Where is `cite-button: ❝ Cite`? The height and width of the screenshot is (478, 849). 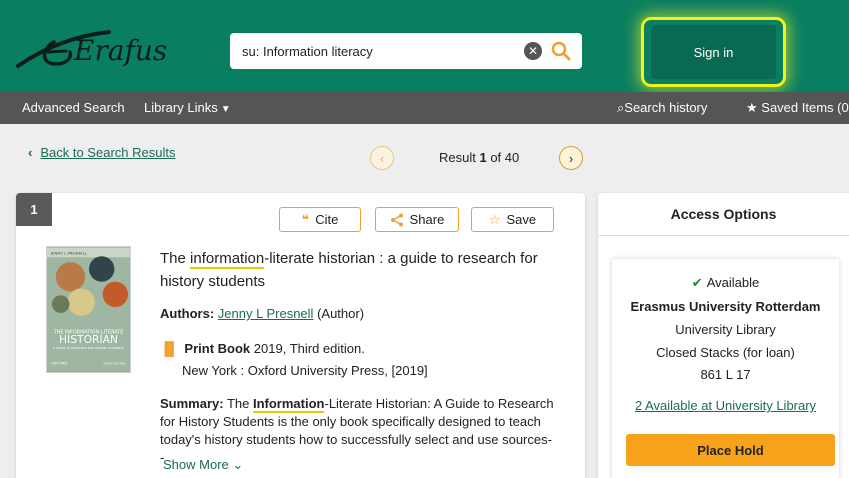 cite-button: ❝ Cite is located at coordinates (320, 219).